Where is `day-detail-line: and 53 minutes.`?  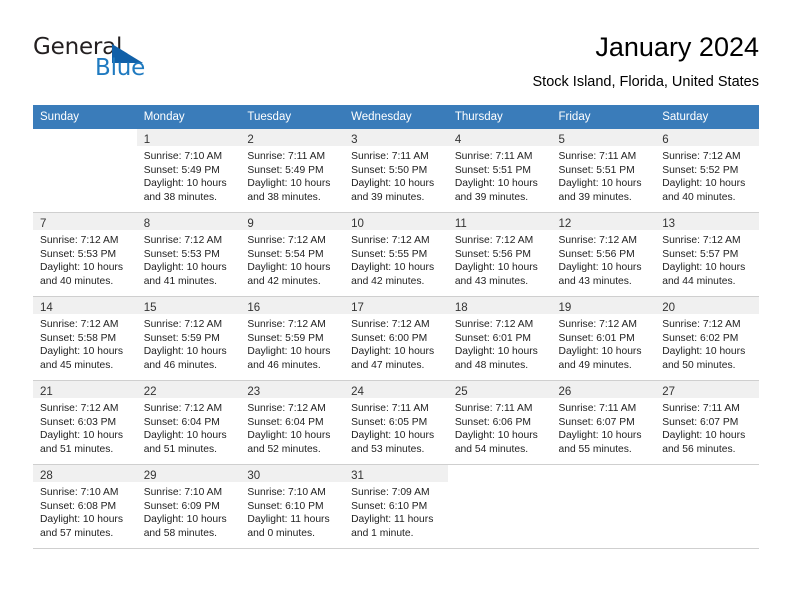
day-detail-line: and 53 minutes. is located at coordinates (388, 449).